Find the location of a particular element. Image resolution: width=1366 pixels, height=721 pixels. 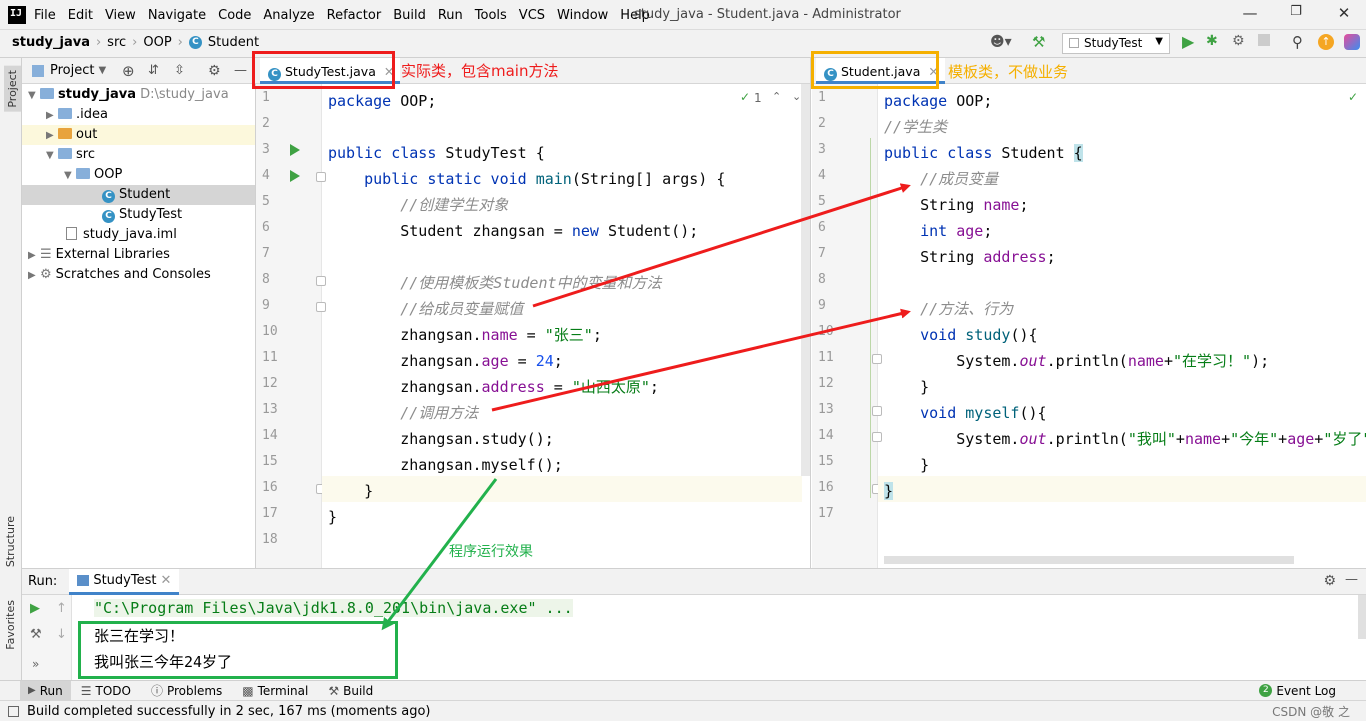

list-icon: ☰ is located at coordinates (86, 690).